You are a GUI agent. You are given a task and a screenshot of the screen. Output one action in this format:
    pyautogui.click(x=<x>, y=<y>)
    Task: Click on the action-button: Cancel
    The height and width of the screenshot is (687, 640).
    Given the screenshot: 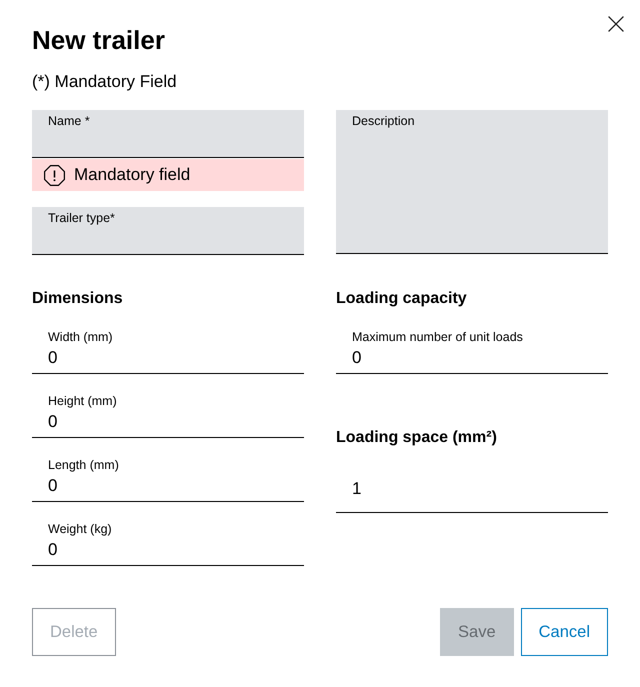 What is the action you would take?
    pyautogui.click(x=564, y=632)
    